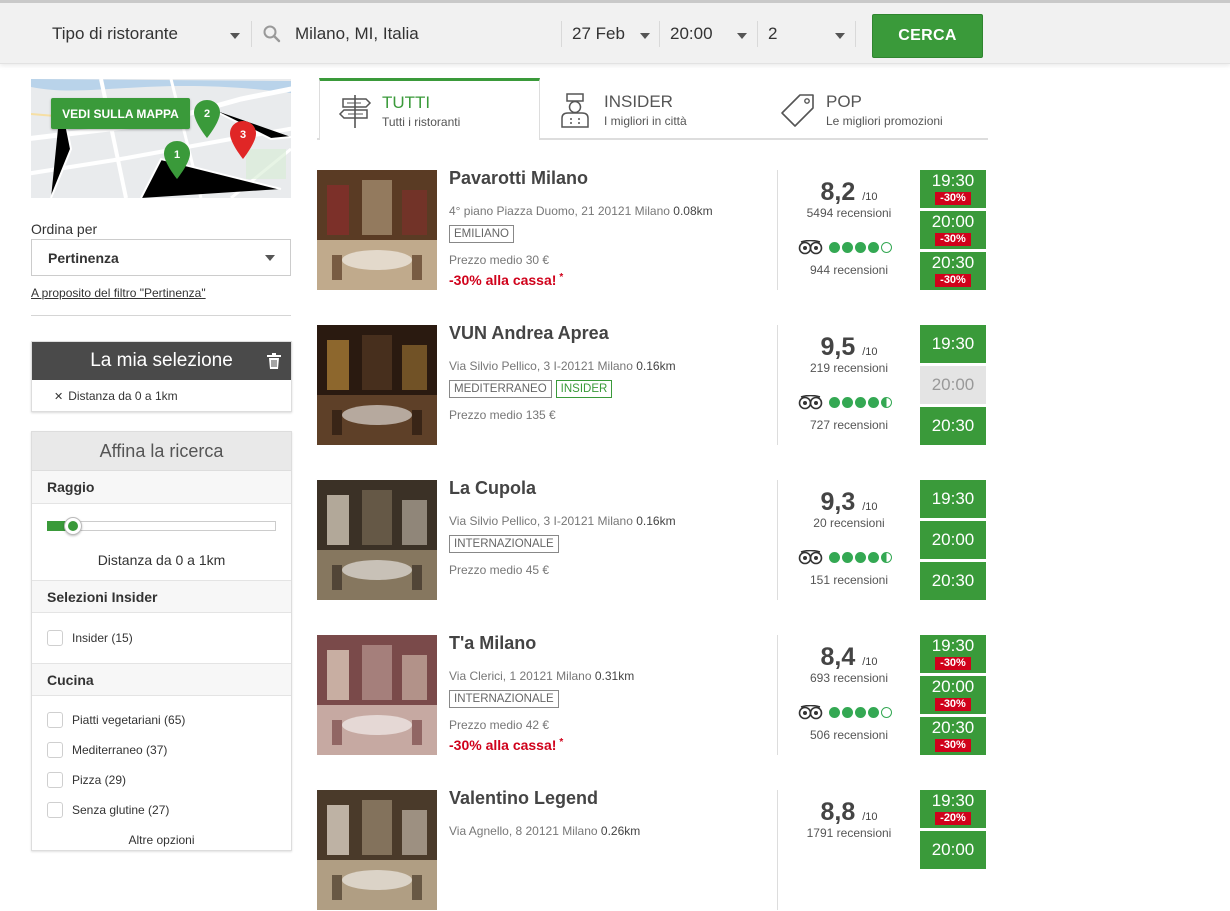 The image size is (1230, 911). Describe the element at coordinates (161, 638) in the screenshot. I see `insider-option: Insider (15)` at that location.